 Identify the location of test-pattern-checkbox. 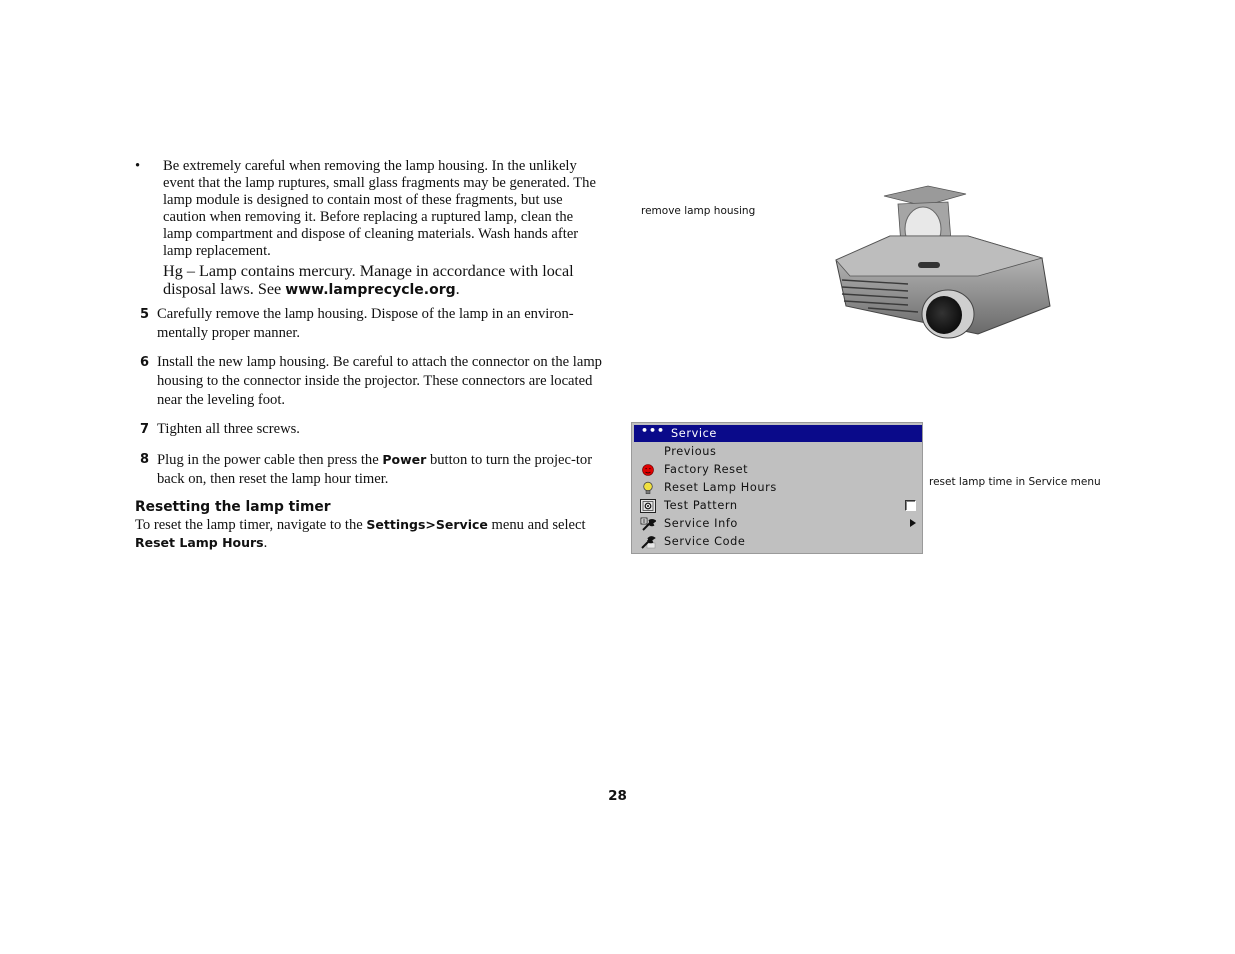
(910, 505).